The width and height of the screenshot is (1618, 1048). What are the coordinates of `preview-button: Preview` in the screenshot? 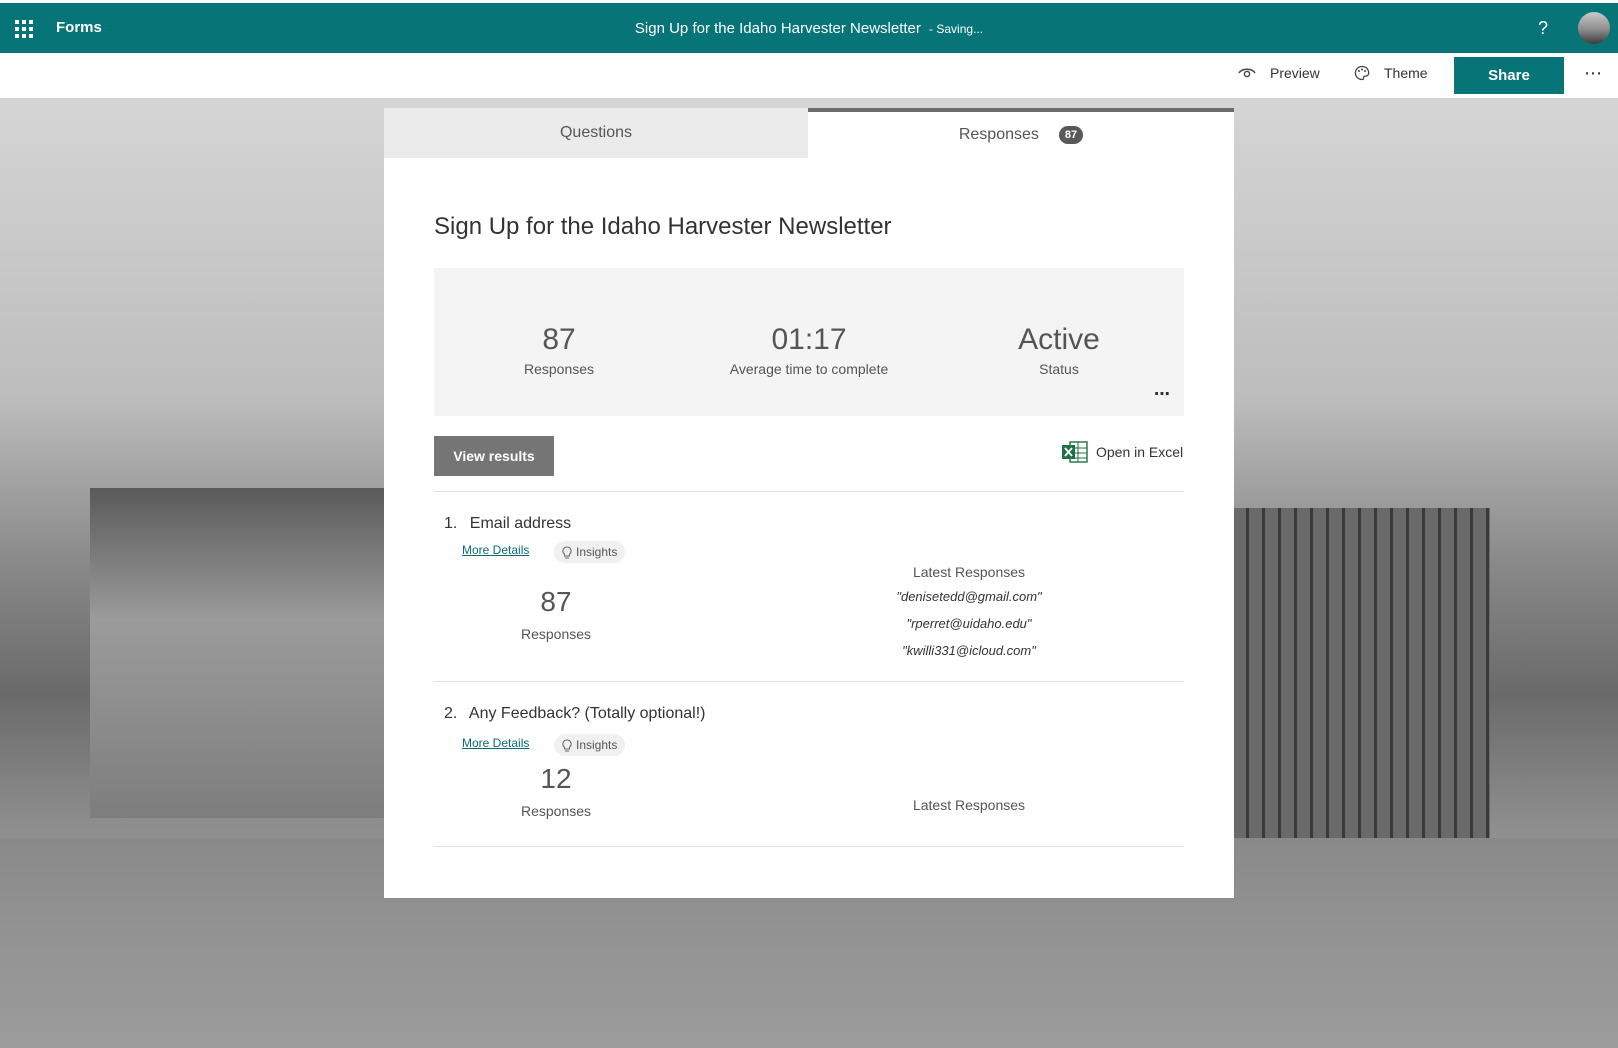 It's located at (1279, 73).